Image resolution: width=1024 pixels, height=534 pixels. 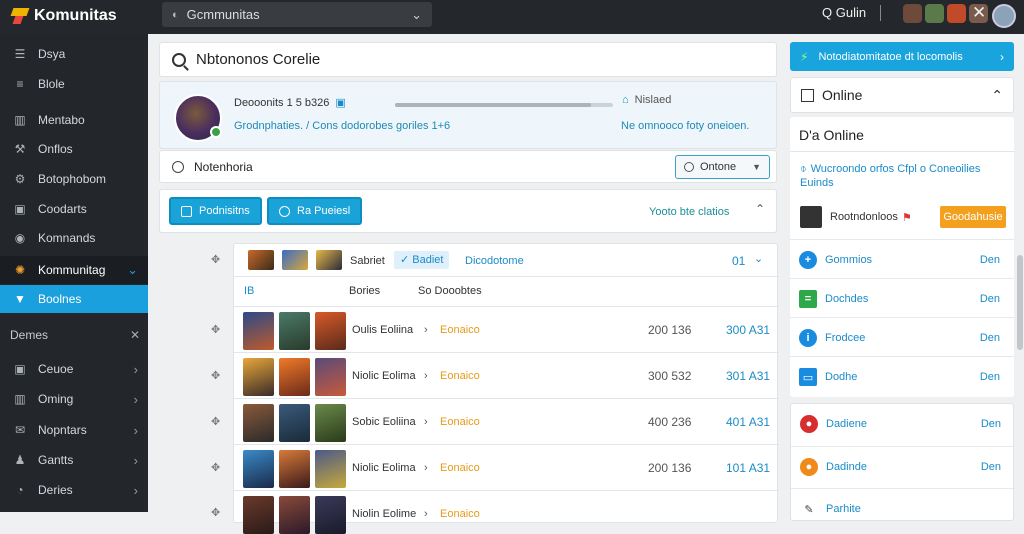 I want to click on row-name: Oulis Eoliina, so click(x=383, y=330).